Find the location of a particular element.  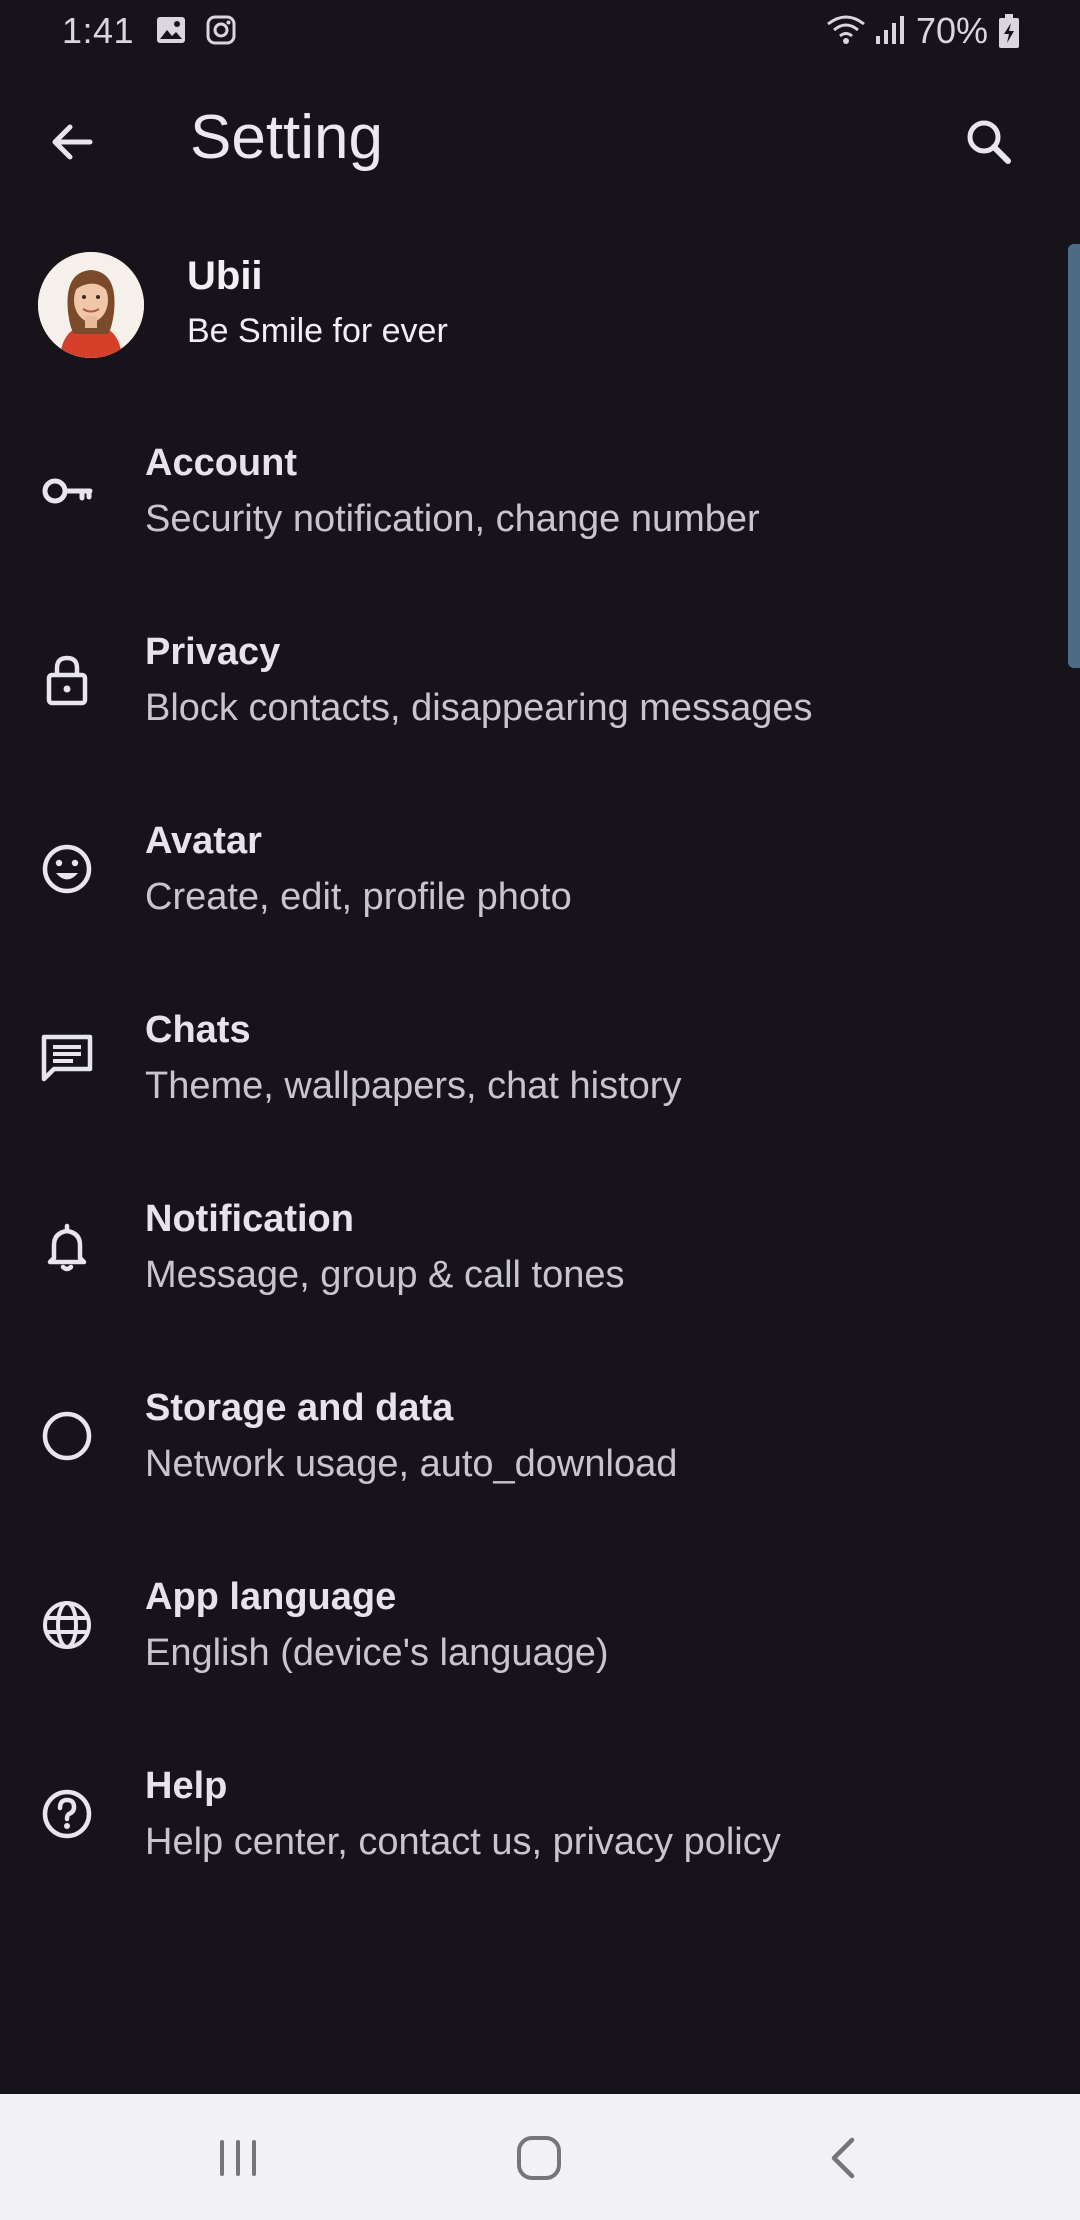

help-icon is located at coordinates (67, 1814).